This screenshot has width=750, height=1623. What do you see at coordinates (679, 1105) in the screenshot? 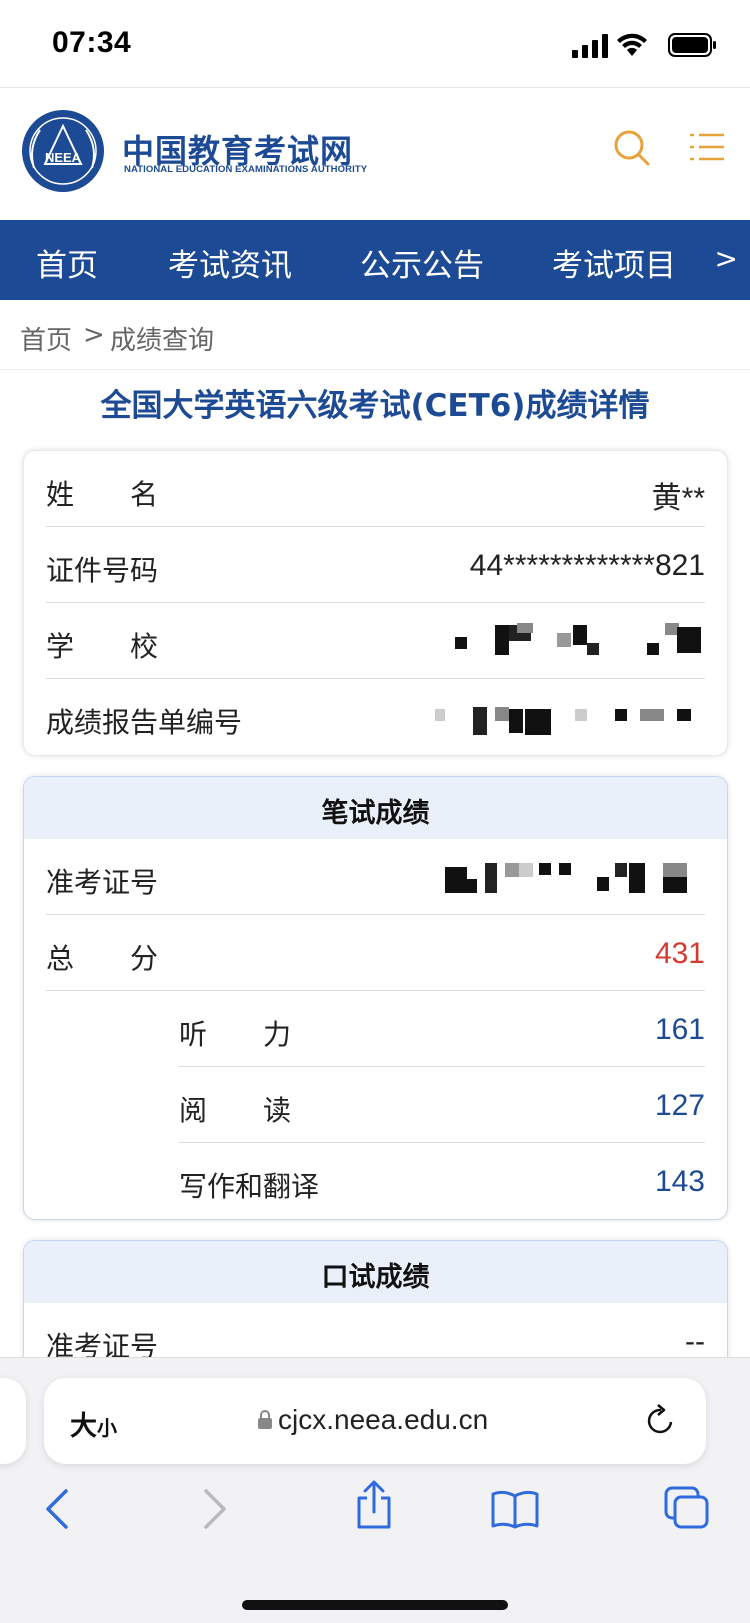
I see `reading-score: 127` at bounding box center [679, 1105].